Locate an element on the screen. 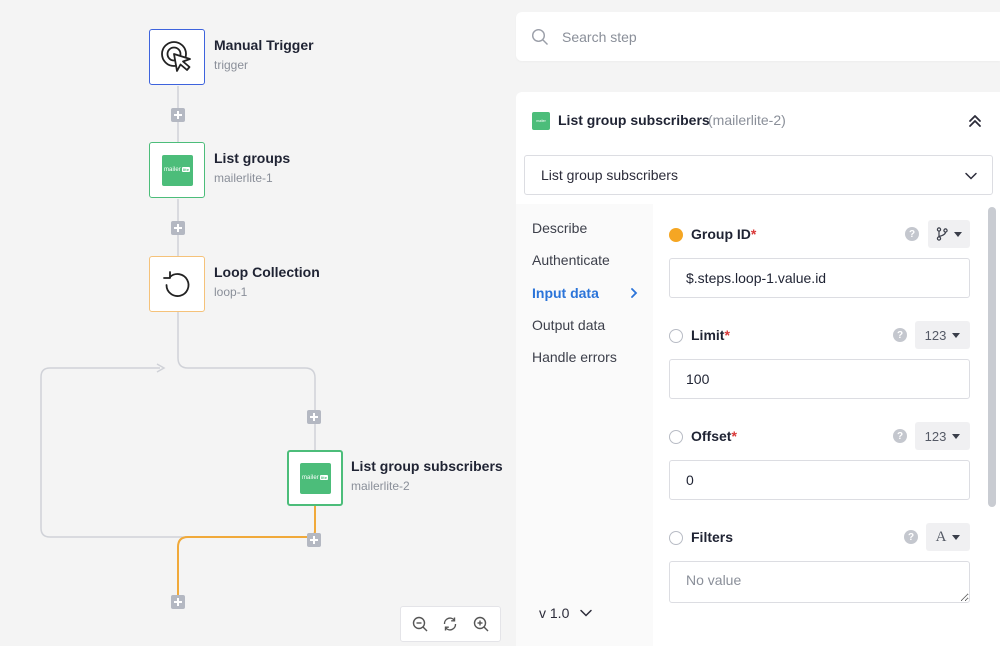 Image resolution: width=1000 pixels, height=646 pixels. node-title: Loop Collection is located at coordinates (267, 272).